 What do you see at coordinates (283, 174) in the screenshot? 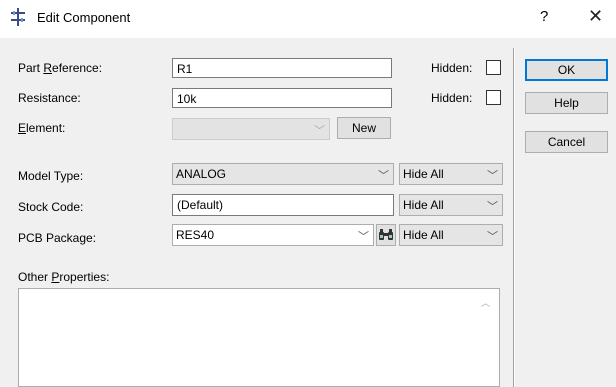
I see `model-type-select: ANALOG ﹀` at bounding box center [283, 174].